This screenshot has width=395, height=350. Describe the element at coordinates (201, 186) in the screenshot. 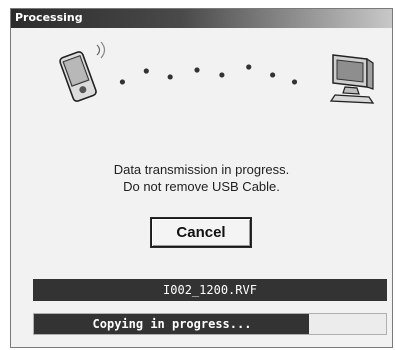

I see `message-line-2: Do not remove USB Cable.` at that location.